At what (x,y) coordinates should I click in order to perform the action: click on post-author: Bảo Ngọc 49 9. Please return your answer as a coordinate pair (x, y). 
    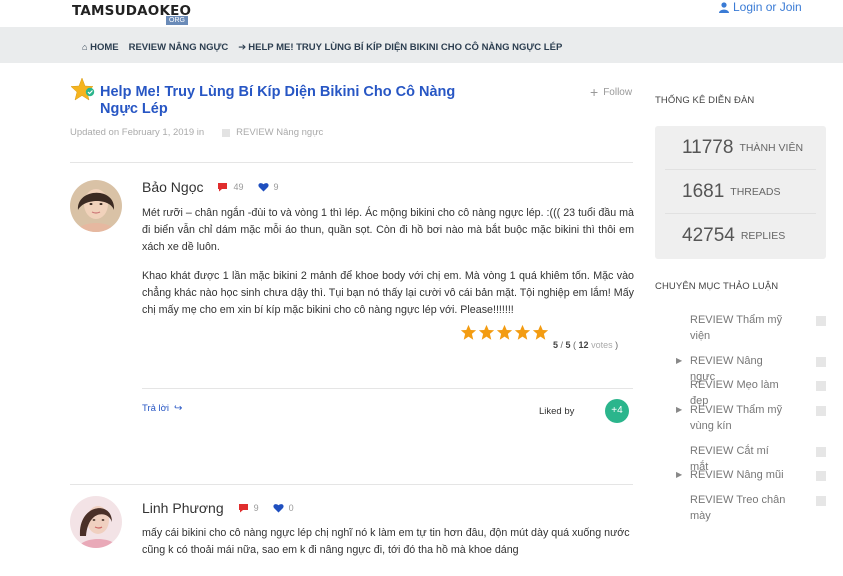
    Looking at the image, I should click on (210, 187).